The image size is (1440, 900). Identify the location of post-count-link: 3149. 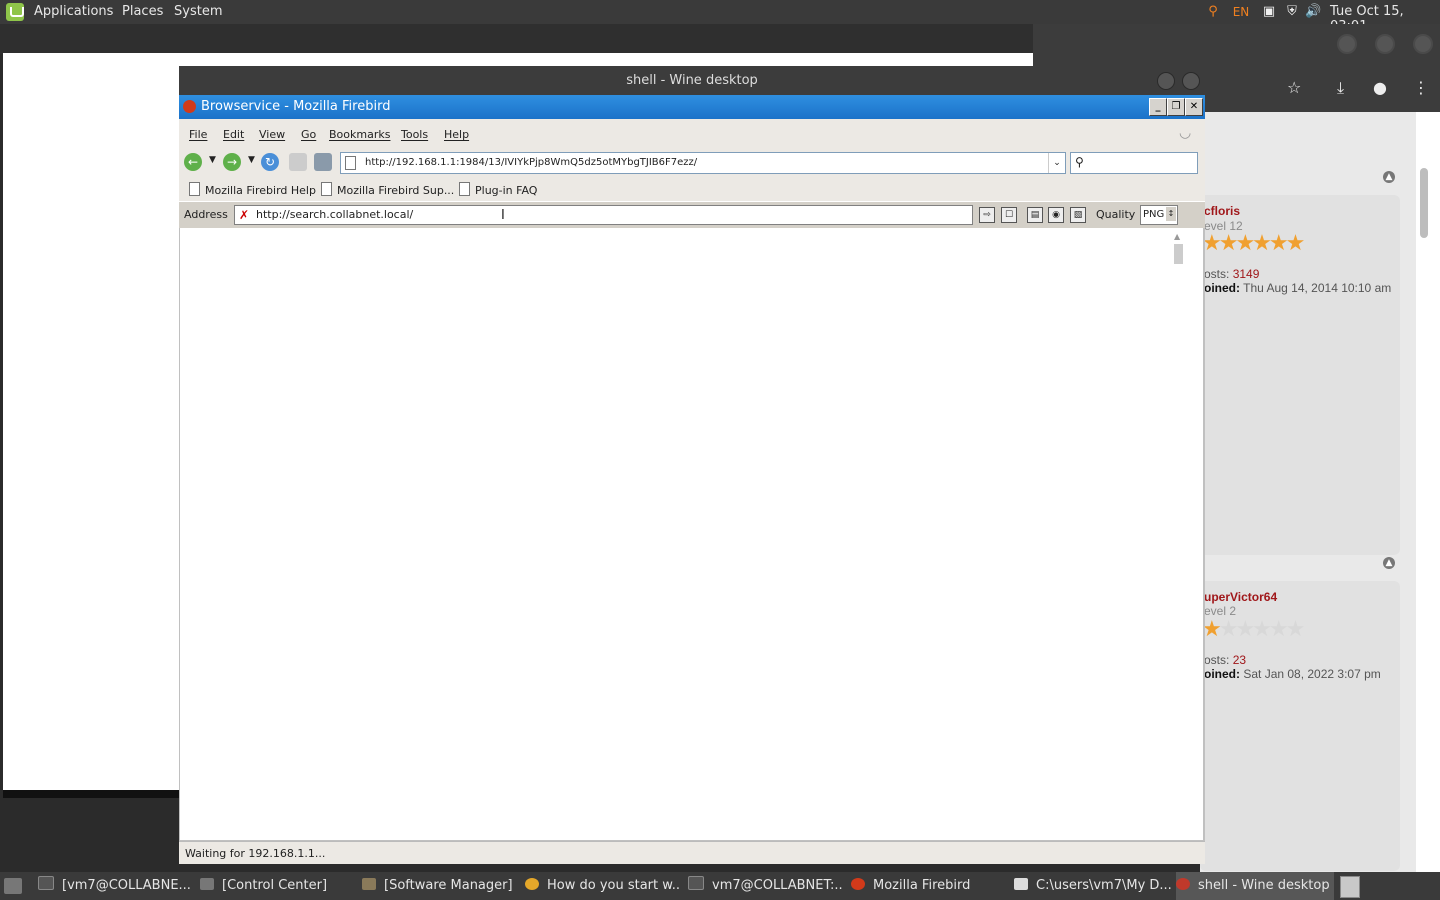
(1246, 274).